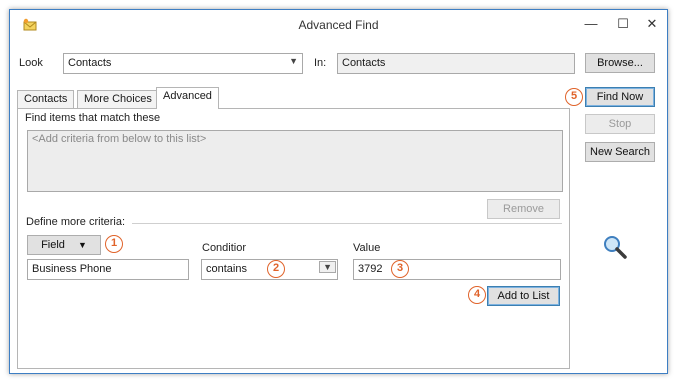 Image resolution: width=679 pixels, height=382 pixels. What do you see at coordinates (119, 139) in the screenshot?
I see `criteria-placeholder: <Add criteria from below to this list>` at bounding box center [119, 139].